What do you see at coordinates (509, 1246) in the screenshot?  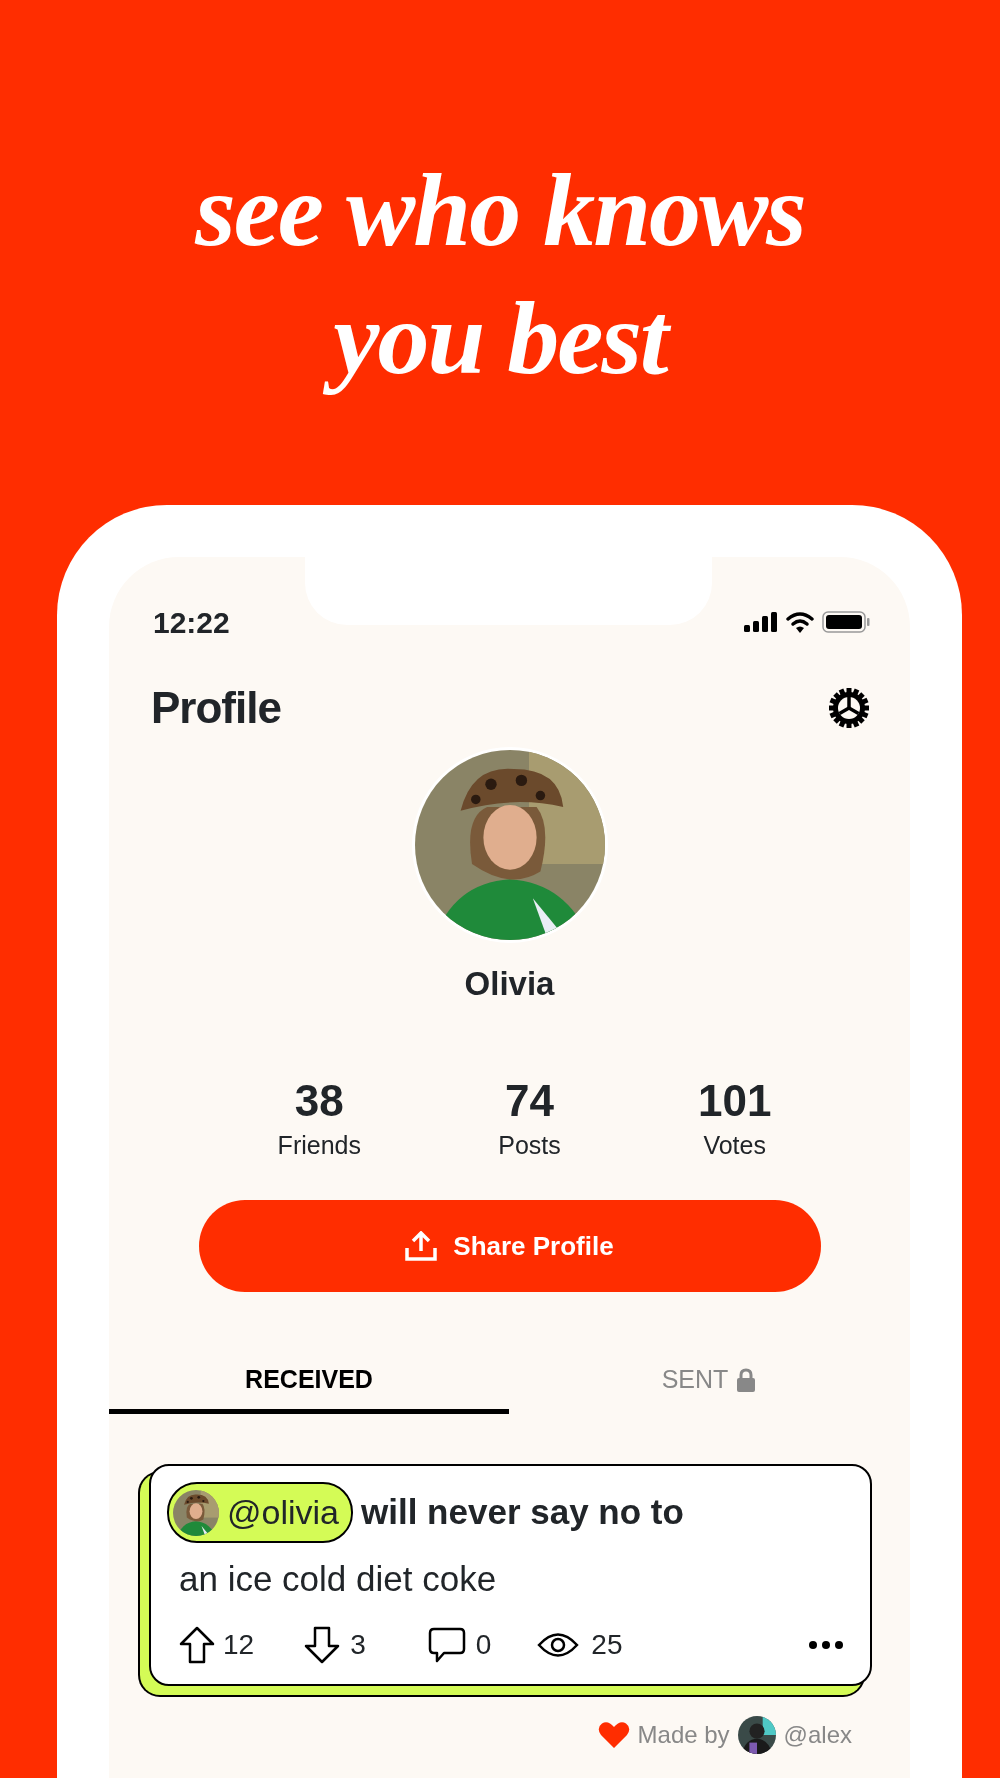 I see `share-profile-button: Share Profile` at bounding box center [509, 1246].